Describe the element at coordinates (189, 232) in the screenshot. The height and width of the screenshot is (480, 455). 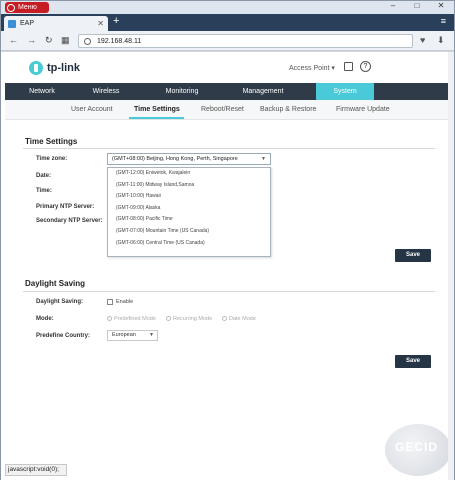
I see `tz-option: (GMT-07:00) Mountain Time (US Canada)` at that location.